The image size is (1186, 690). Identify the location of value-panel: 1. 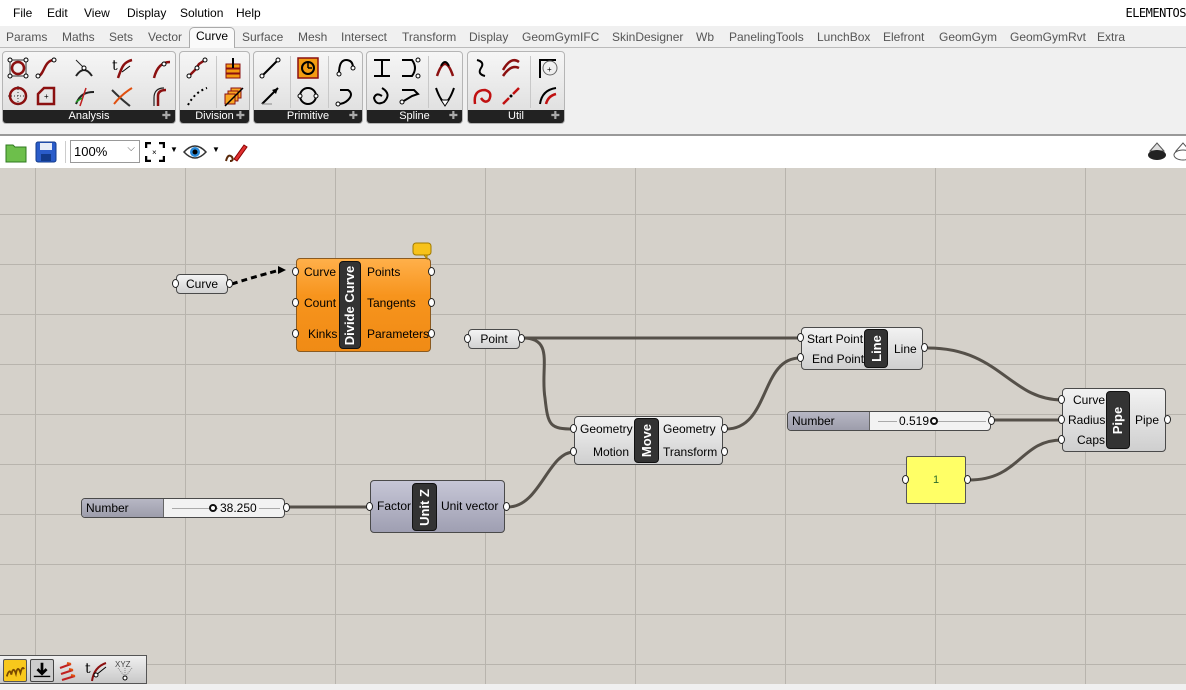
(936, 480).